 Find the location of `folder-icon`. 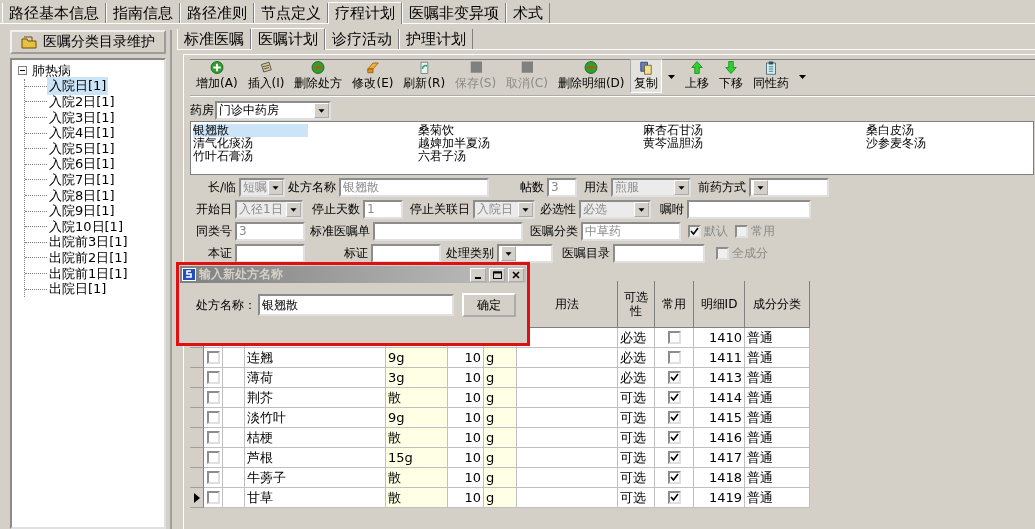

folder-icon is located at coordinates (29, 42).